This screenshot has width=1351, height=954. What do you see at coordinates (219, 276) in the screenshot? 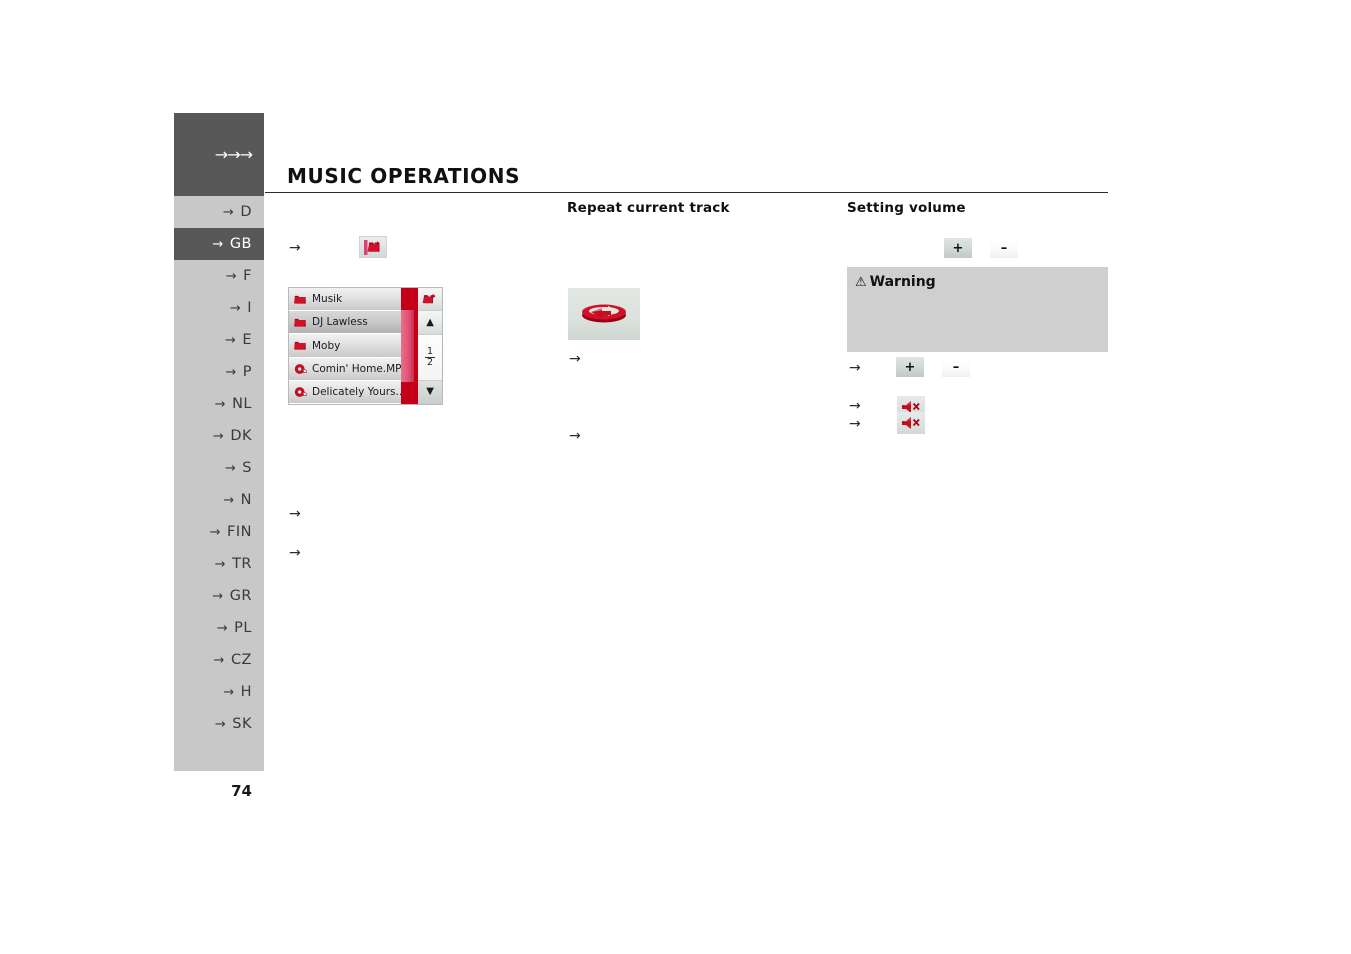
I see `sidebar-item-f: → F` at bounding box center [219, 276].